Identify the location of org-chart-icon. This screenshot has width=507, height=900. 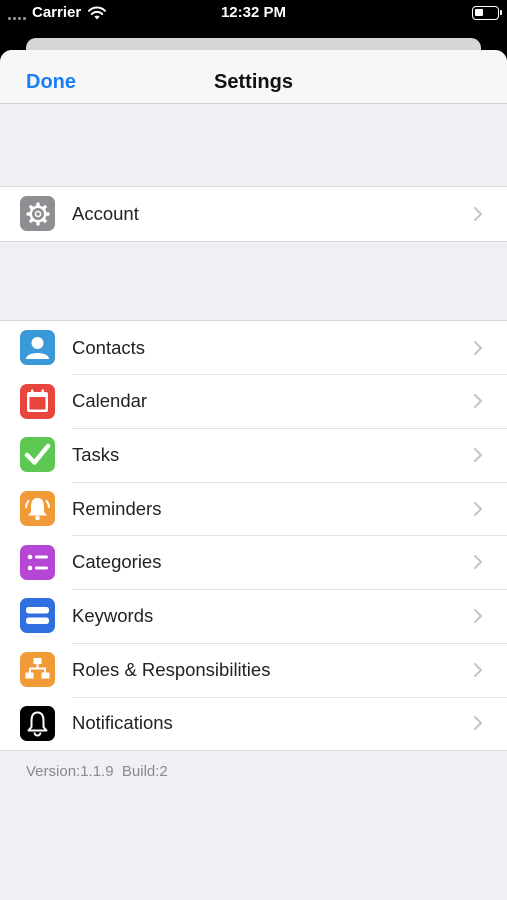
(37, 670).